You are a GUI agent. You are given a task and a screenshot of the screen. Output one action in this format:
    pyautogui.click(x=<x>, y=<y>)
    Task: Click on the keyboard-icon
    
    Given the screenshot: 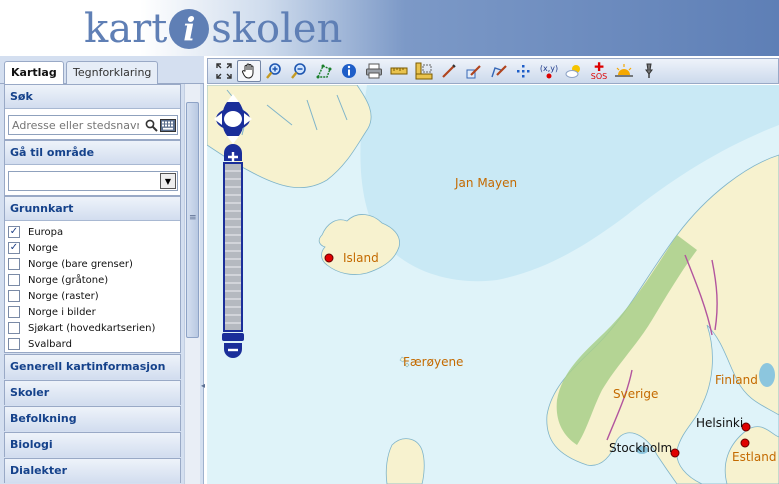 What is the action you would take?
    pyautogui.click(x=168, y=125)
    